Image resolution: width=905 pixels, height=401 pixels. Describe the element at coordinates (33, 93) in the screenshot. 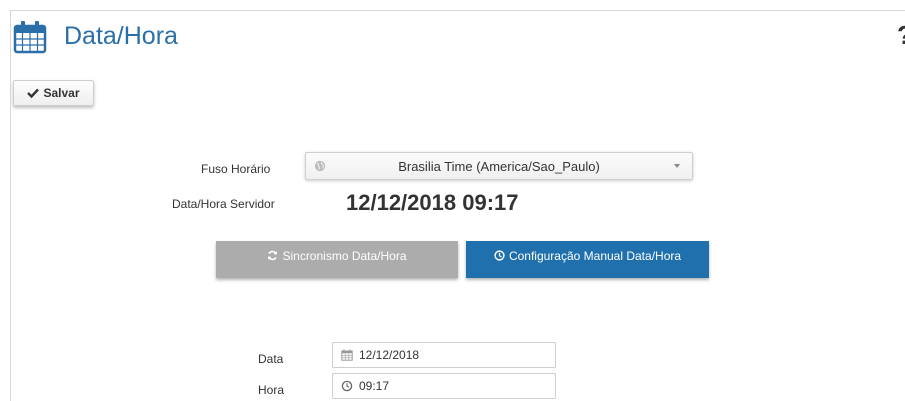

I see `check-icon` at that location.